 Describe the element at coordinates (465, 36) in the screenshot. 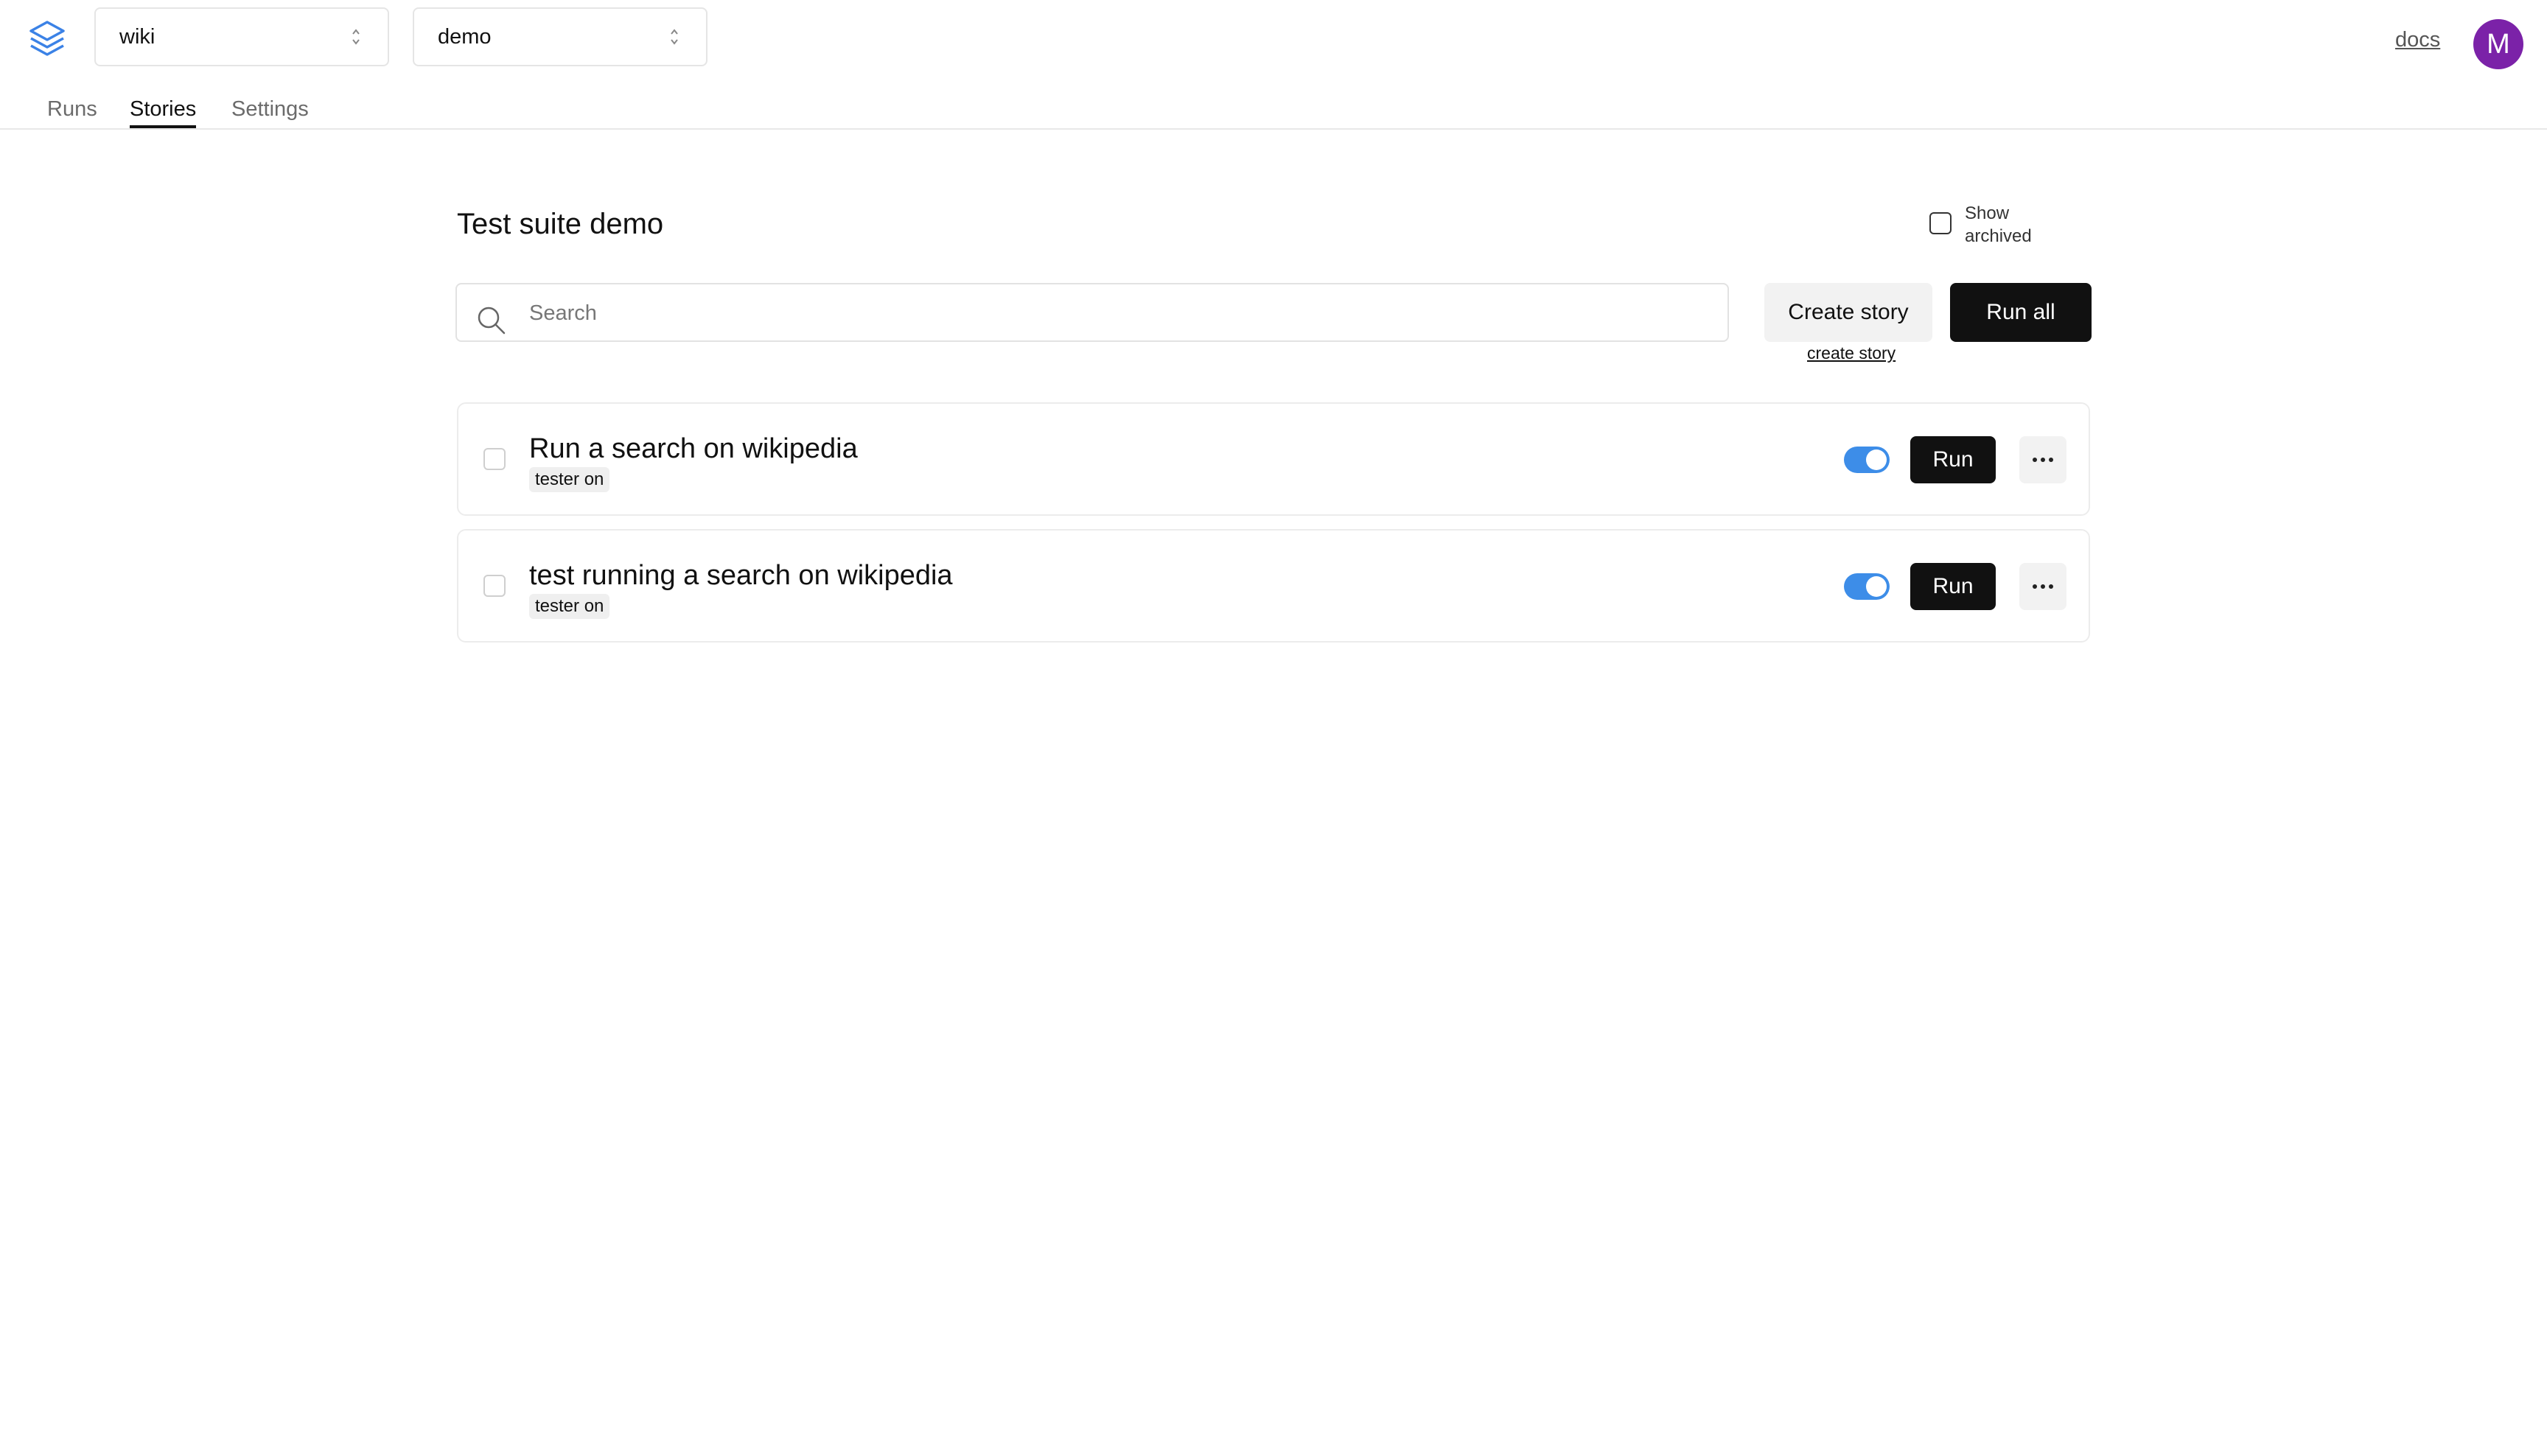

I see `suite-select-value: demo` at that location.